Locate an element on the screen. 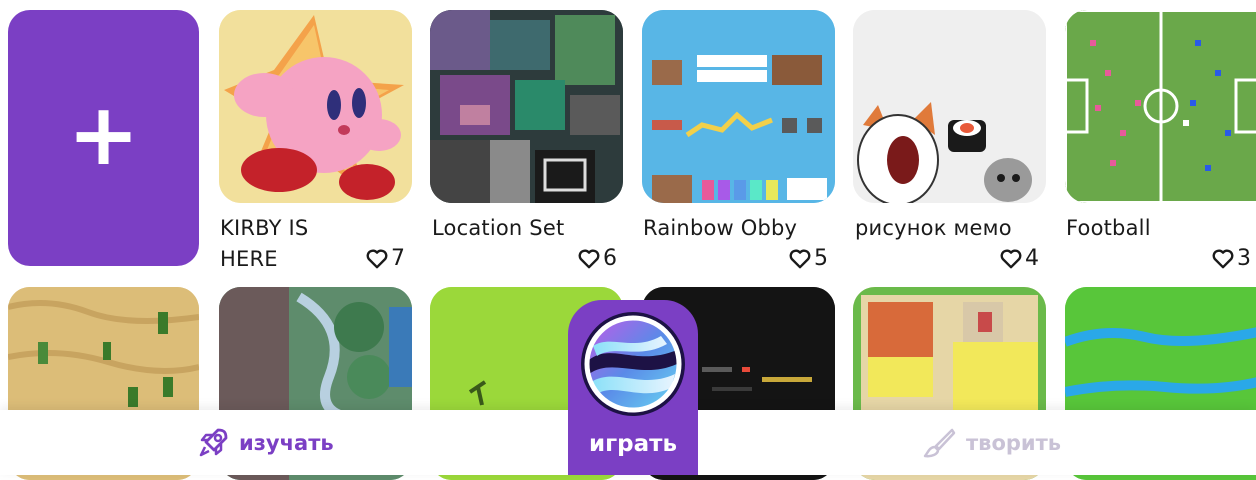 The image size is (1256, 480). nav-create-label: творить is located at coordinates (1014, 442).